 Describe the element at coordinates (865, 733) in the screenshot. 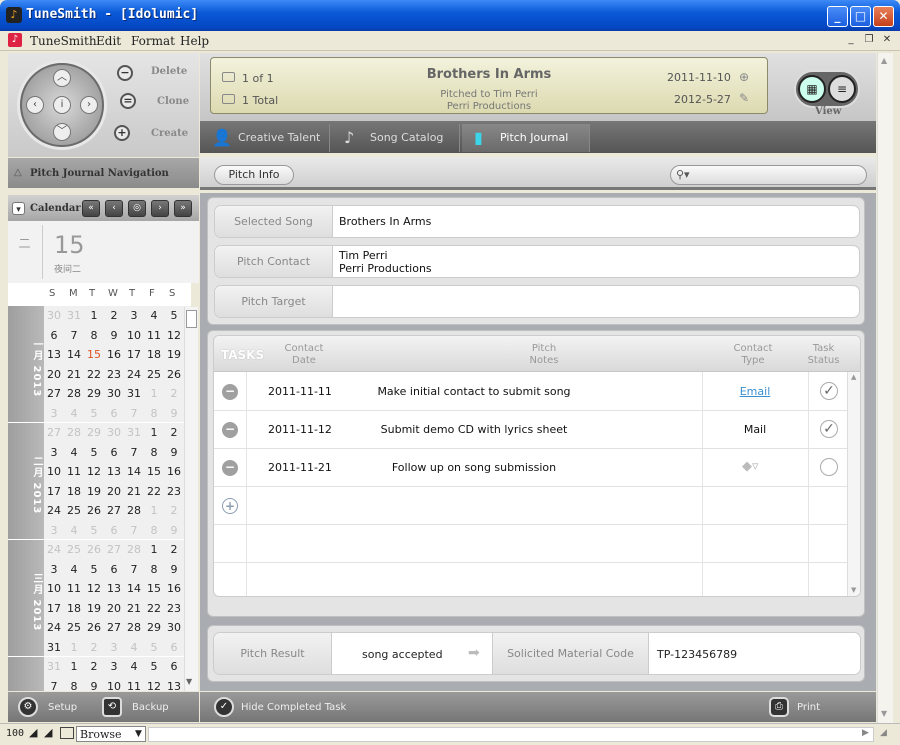

I see `scroll-right-icon: ▶` at that location.